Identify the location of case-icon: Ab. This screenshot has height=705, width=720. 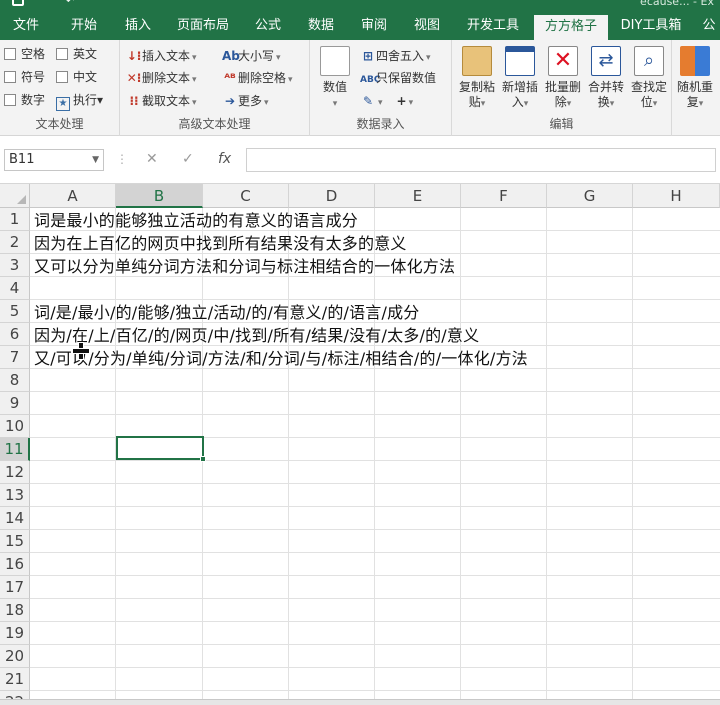
(231, 56).